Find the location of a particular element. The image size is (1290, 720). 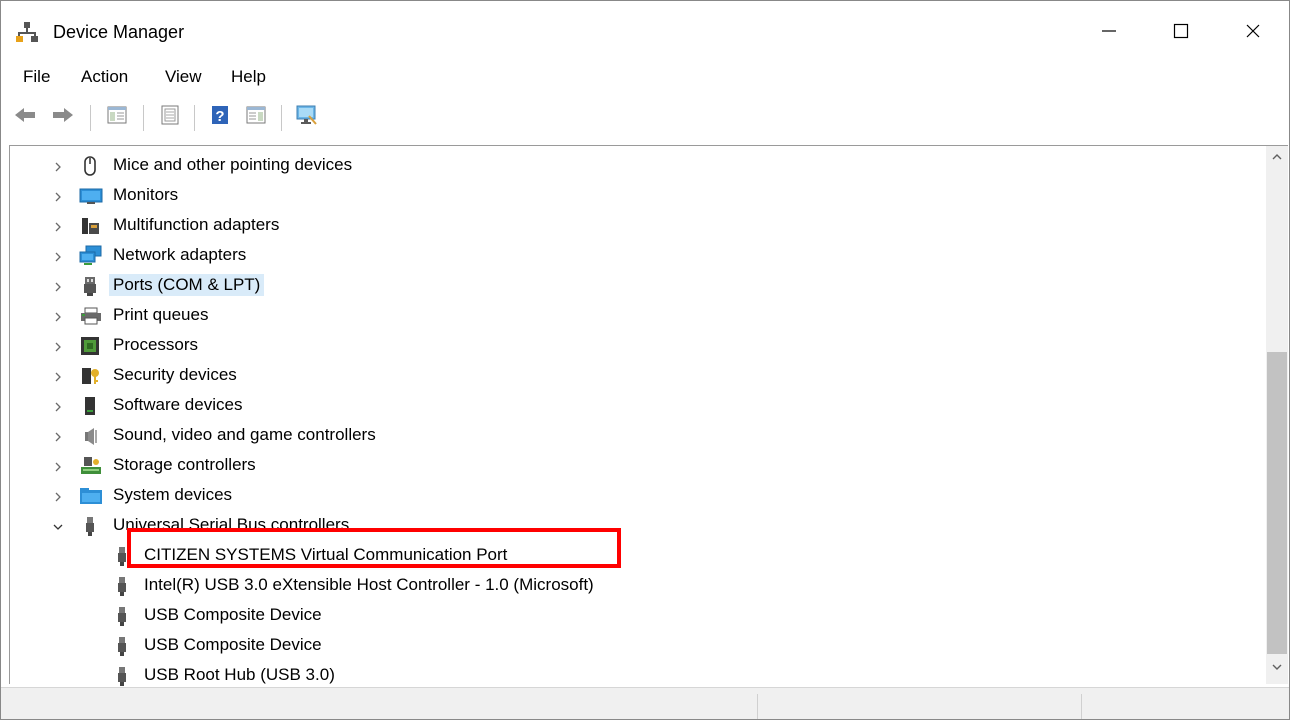

close-button is located at coordinates (1253, 31).